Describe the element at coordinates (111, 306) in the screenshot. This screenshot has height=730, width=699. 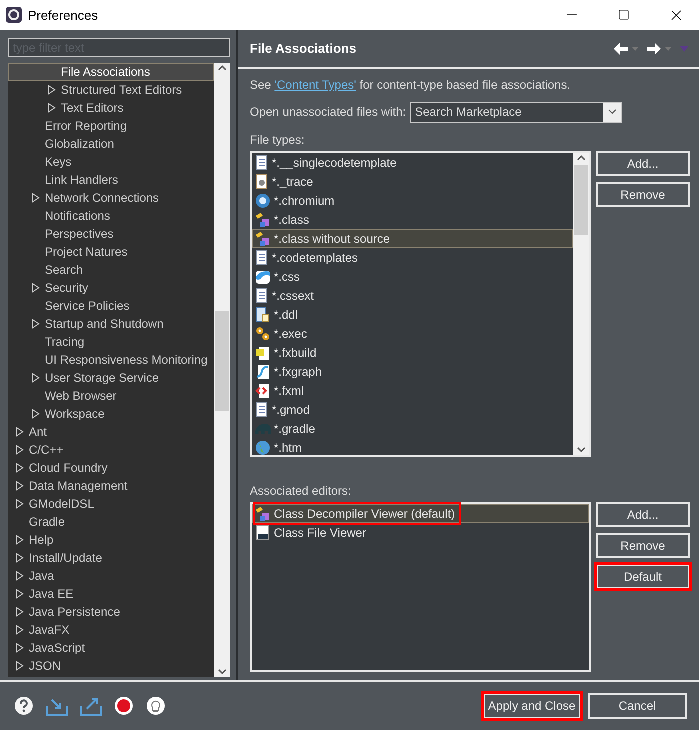
I see `tree-item: Service Policies` at that location.